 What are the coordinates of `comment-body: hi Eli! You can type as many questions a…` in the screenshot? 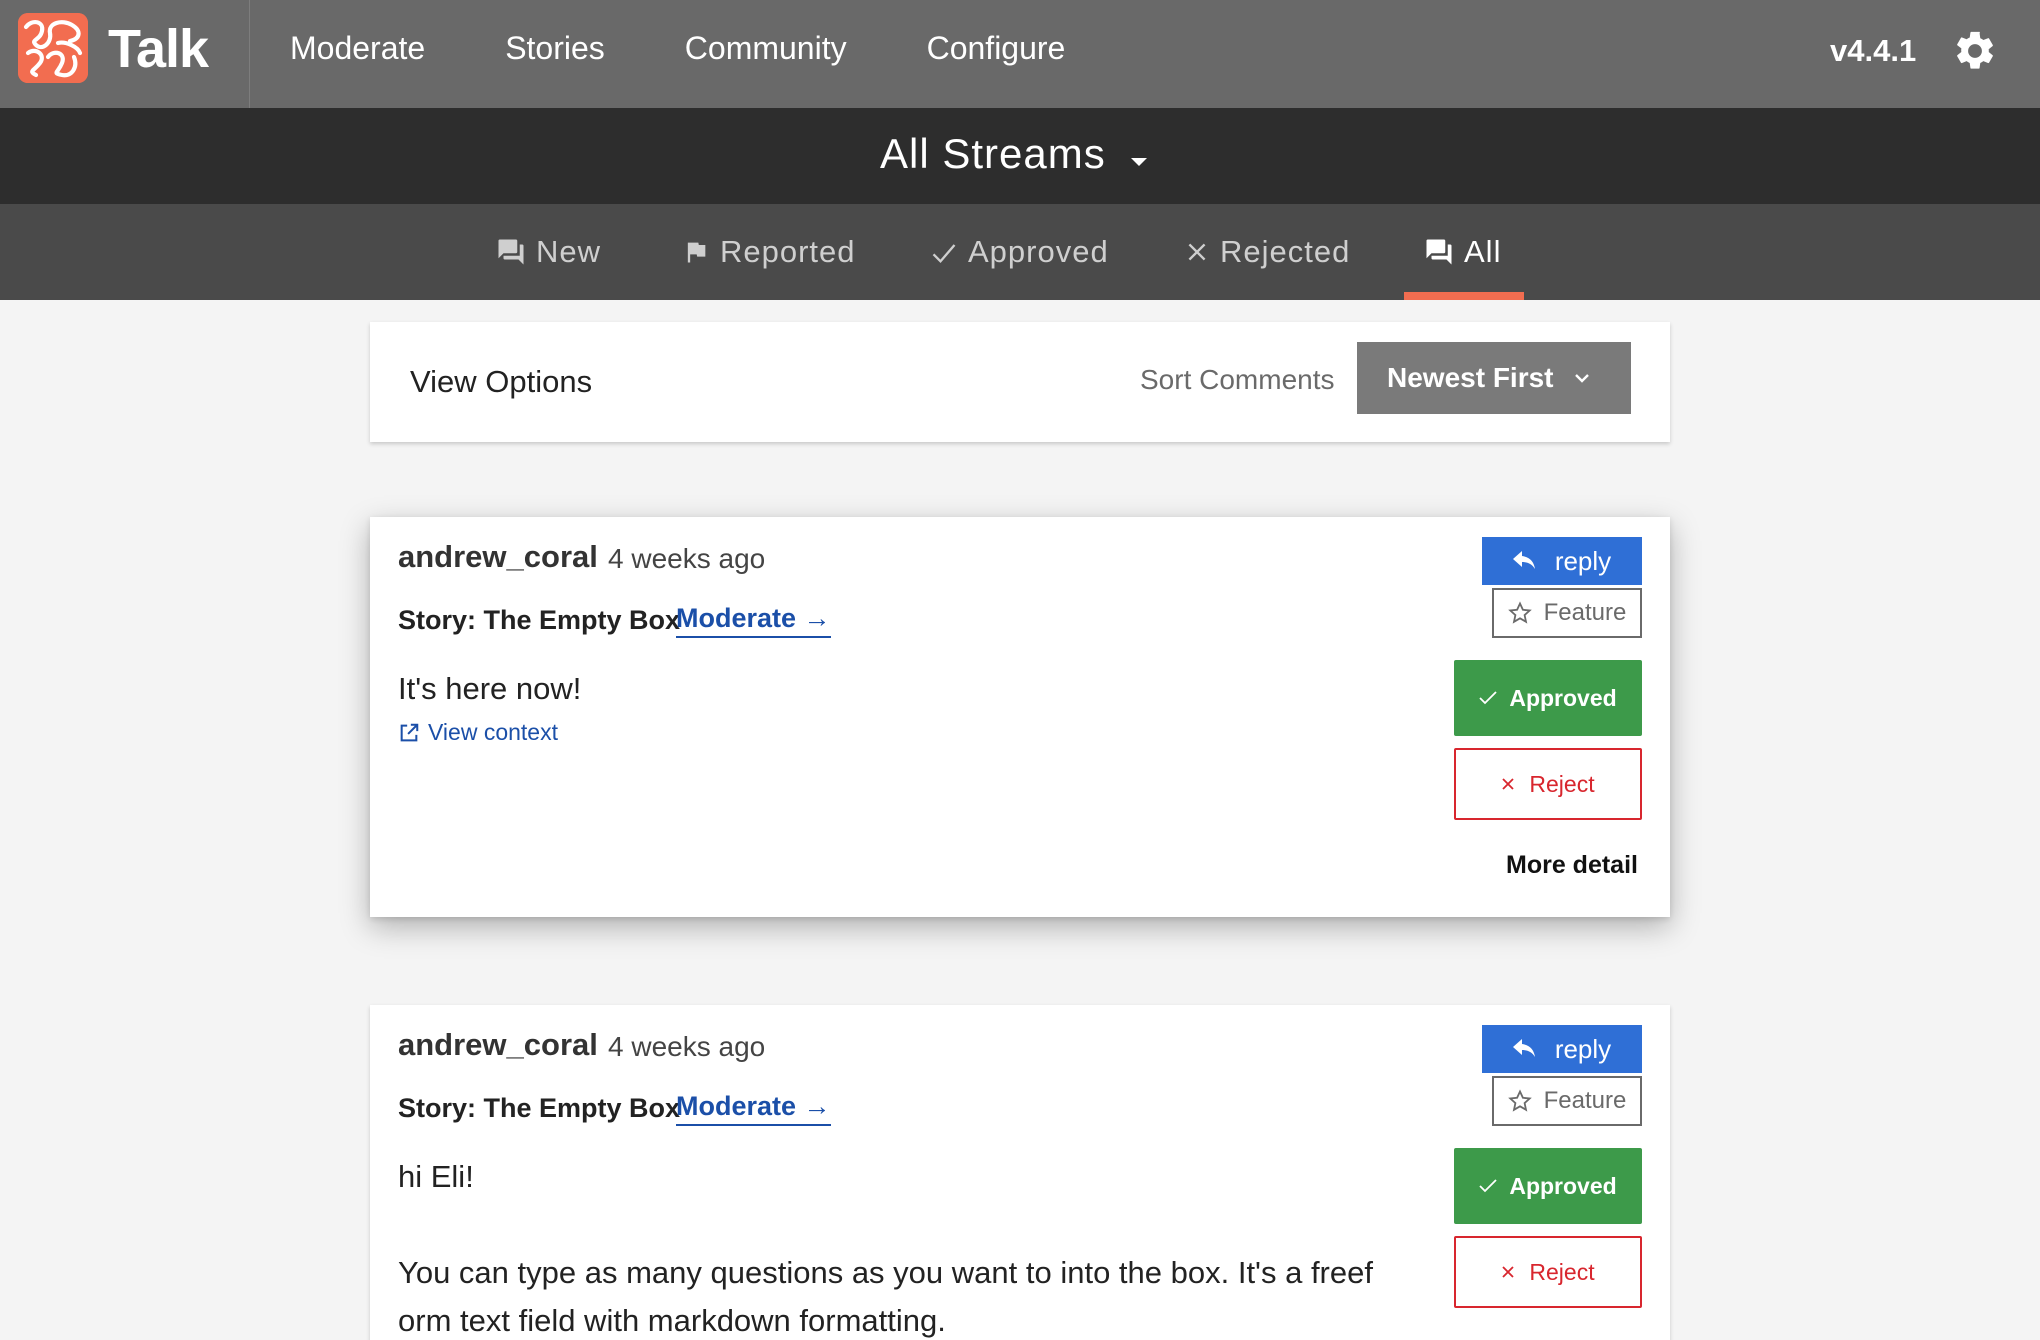 It's located at (908, 1246).